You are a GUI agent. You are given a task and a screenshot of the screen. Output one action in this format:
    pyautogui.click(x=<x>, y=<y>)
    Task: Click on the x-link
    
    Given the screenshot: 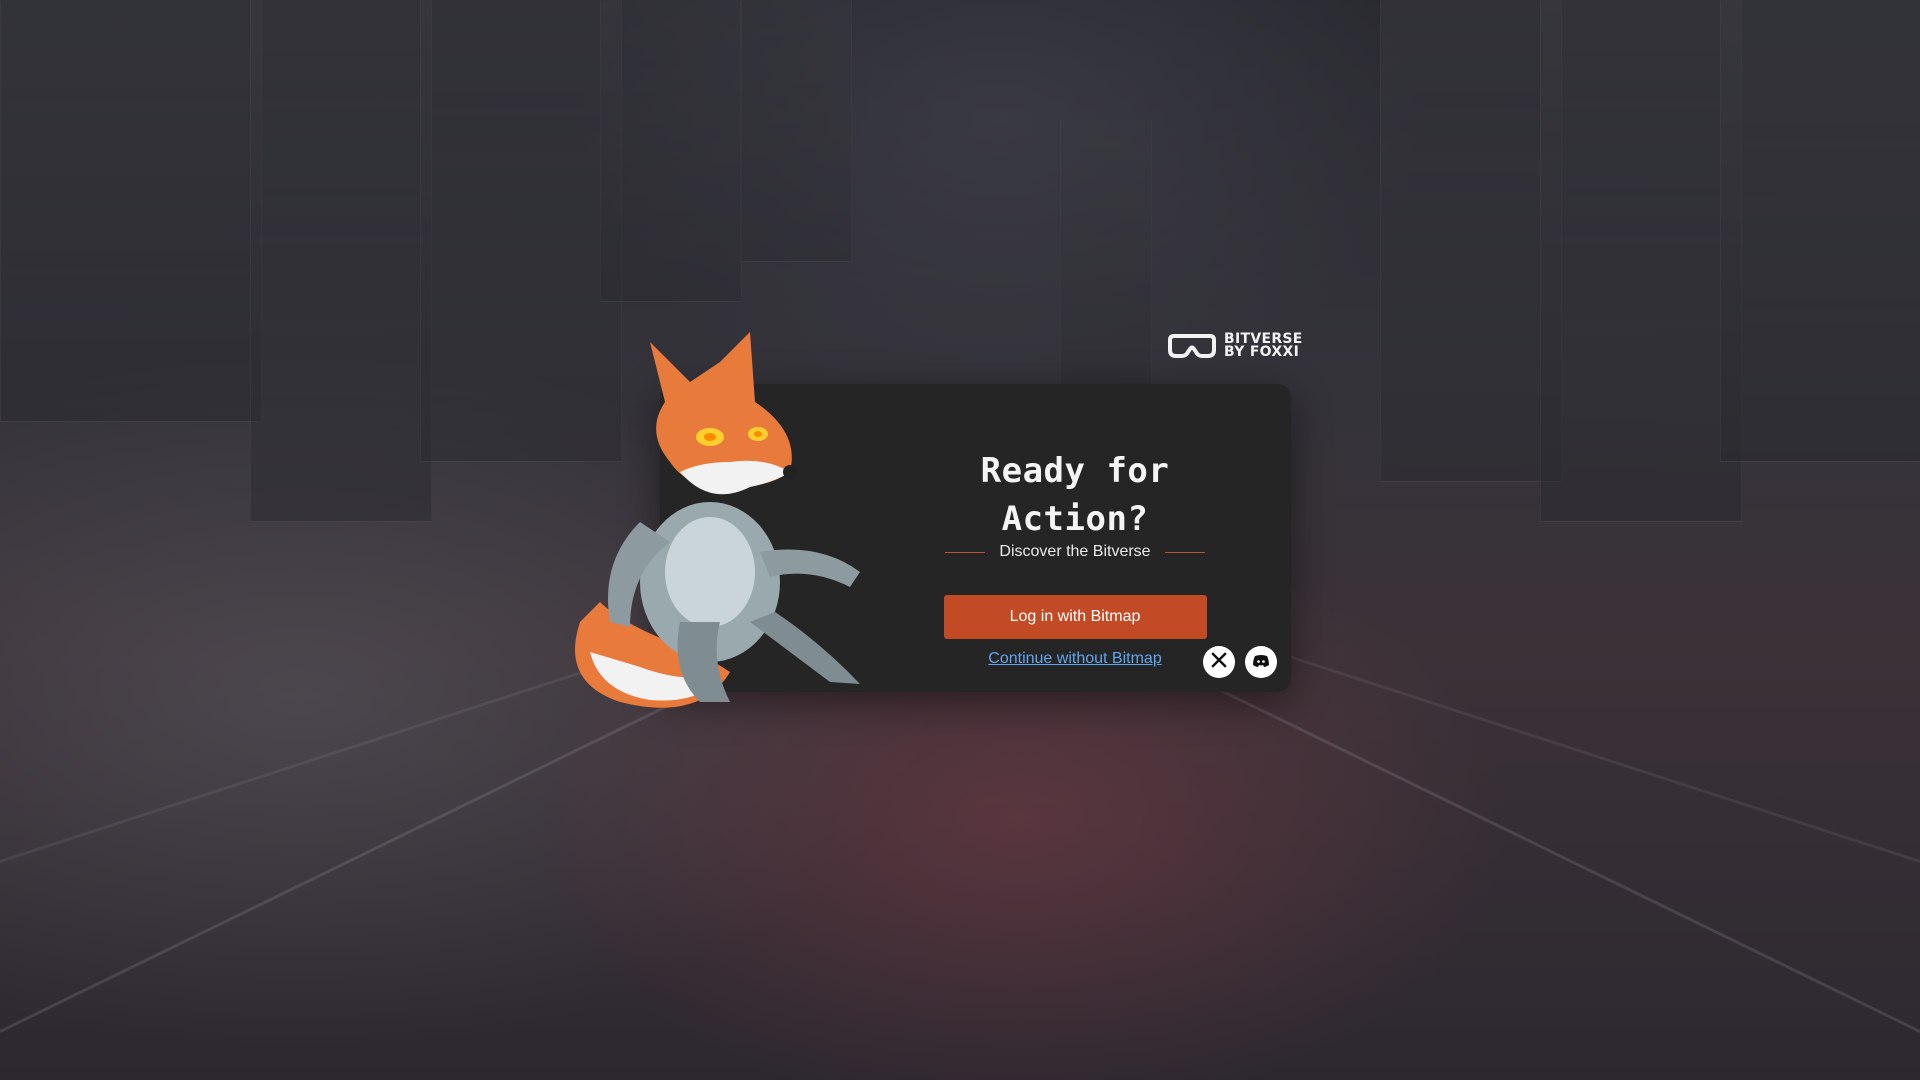 What is the action you would take?
    pyautogui.click(x=1219, y=662)
    